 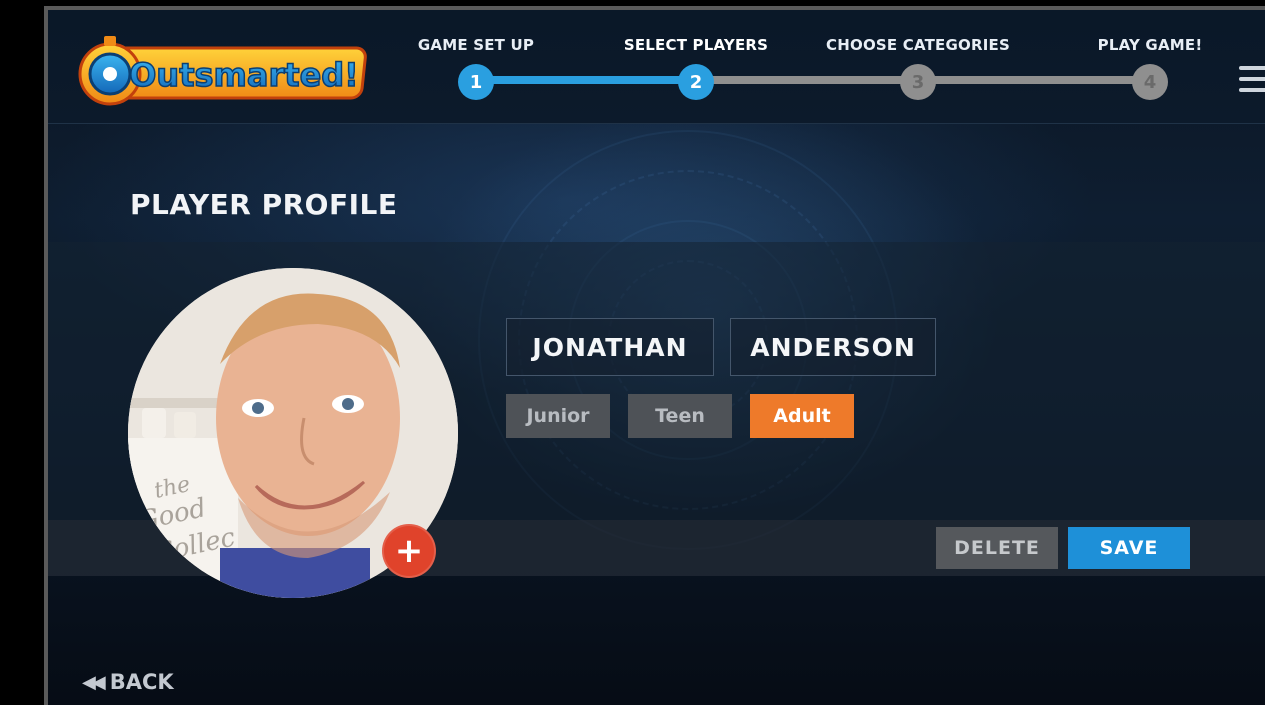 What do you see at coordinates (802, 416) in the screenshot?
I see `age-group-adult-button: Adult` at bounding box center [802, 416].